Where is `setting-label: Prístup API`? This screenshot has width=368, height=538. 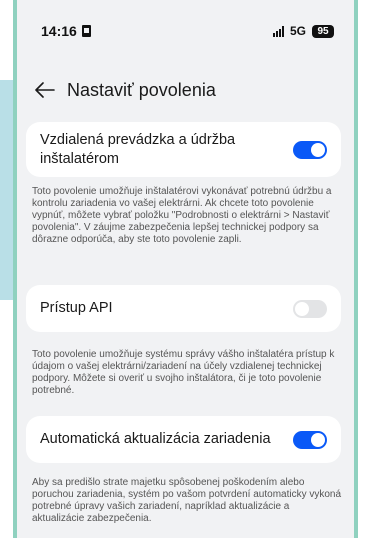 setting-label: Prístup API is located at coordinates (76, 308).